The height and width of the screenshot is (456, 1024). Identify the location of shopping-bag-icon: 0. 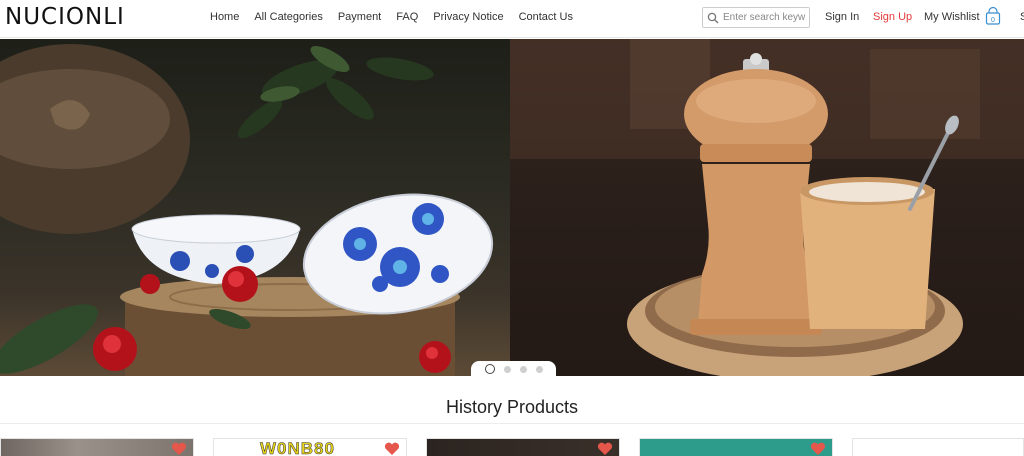
(993, 15).